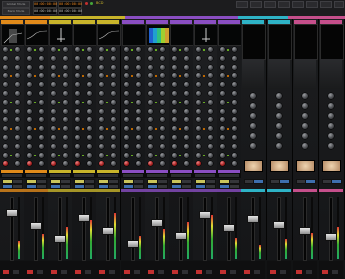 This screenshot has width=345, height=279. I want to click on fx-input-button, so click(335, 272).